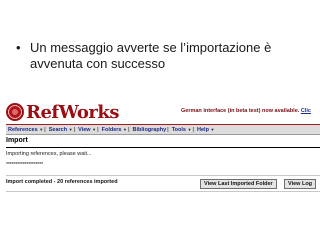  What do you see at coordinates (149, 130) in the screenshot?
I see `menu-bibliography: Bibliography` at bounding box center [149, 130].